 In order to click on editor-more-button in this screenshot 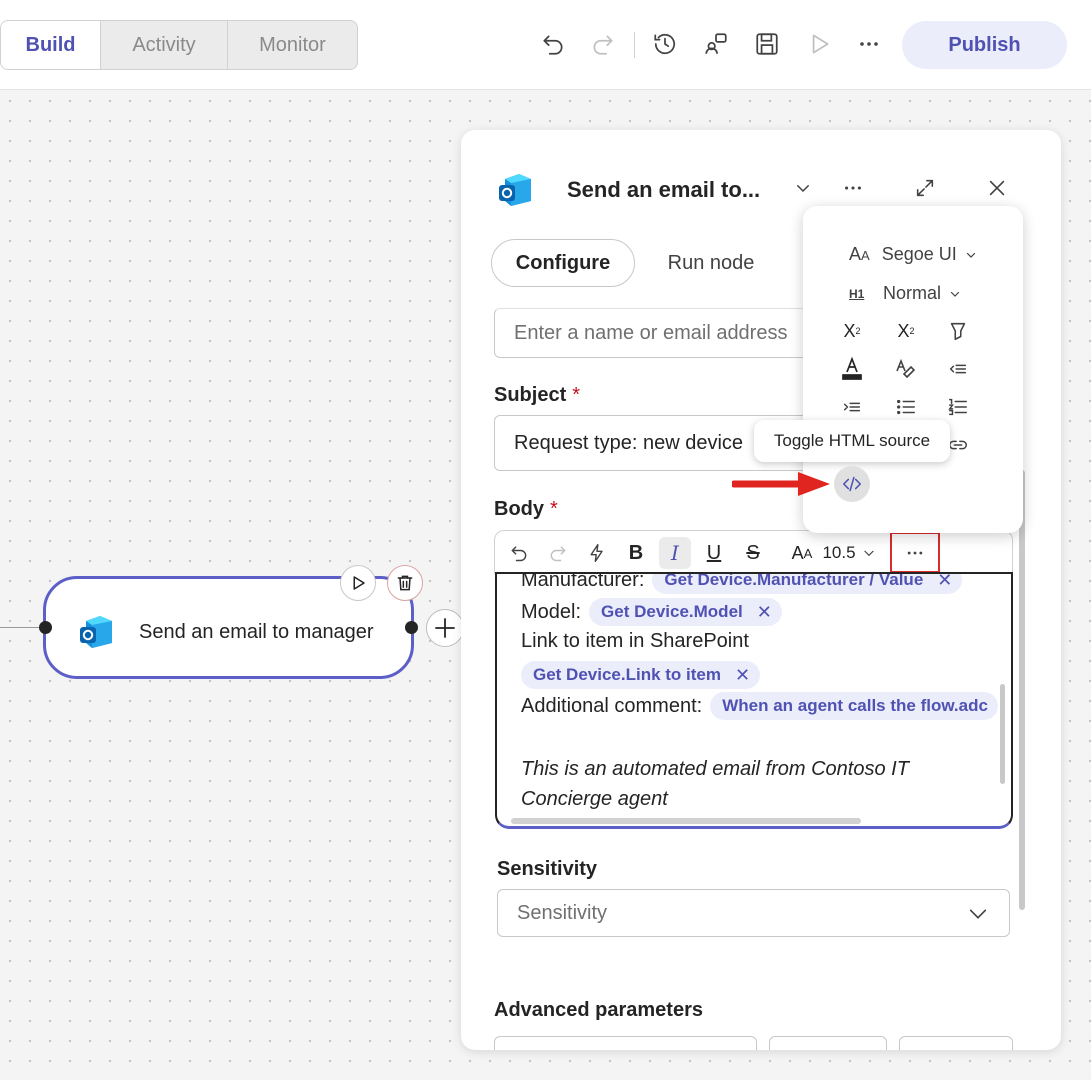, I will do `click(915, 552)`.